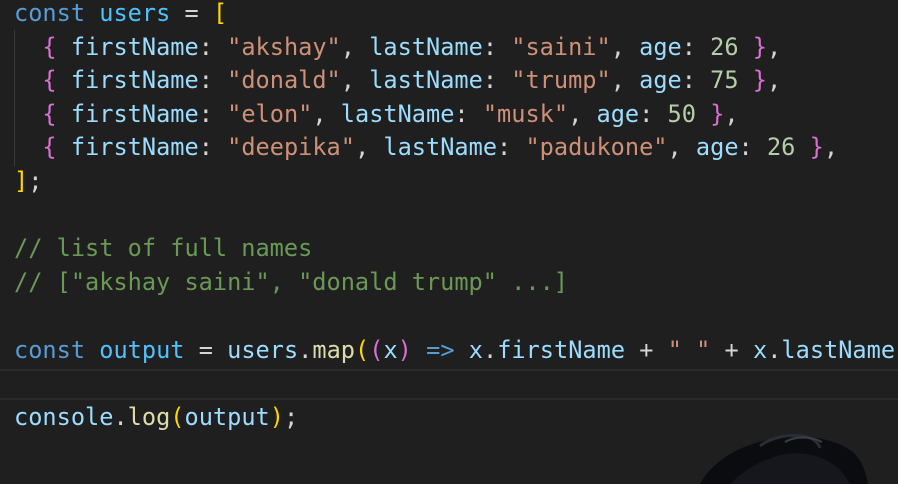 The height and width of the screenshot is (484, 898). I want to click on bracket-close: ], so click(21, 181).